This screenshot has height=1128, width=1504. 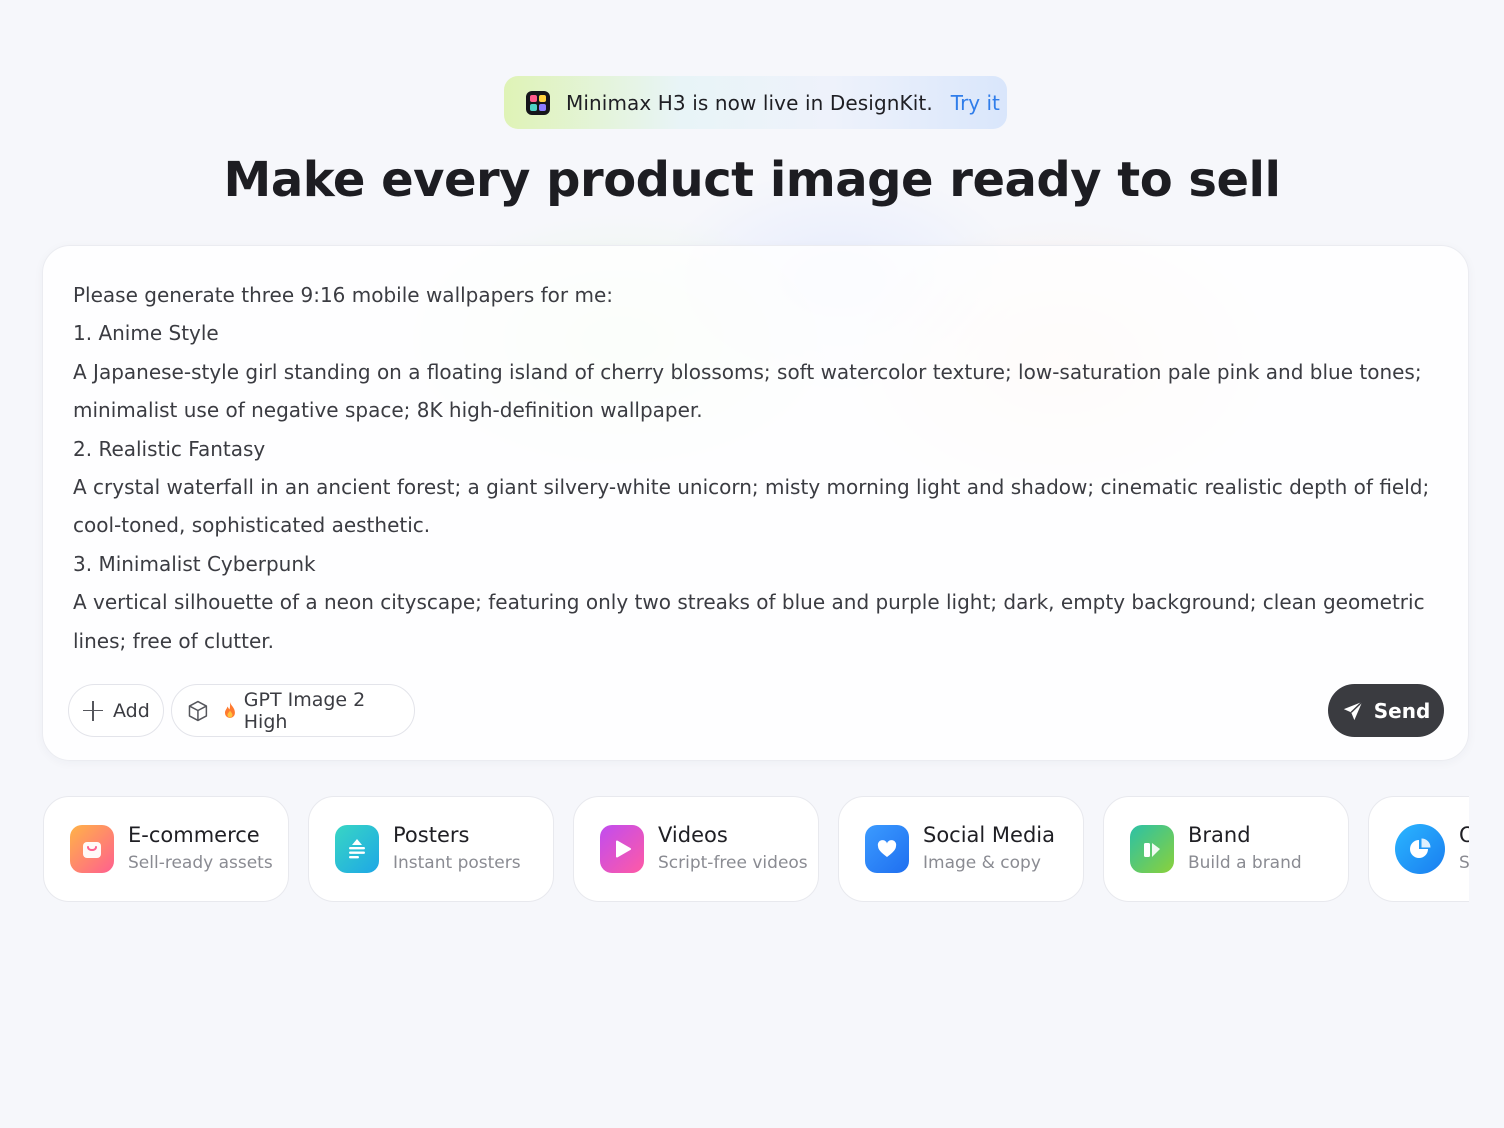 I want to click on category-card-brand: Brand Build a brand, so click(x=1226, y=849).